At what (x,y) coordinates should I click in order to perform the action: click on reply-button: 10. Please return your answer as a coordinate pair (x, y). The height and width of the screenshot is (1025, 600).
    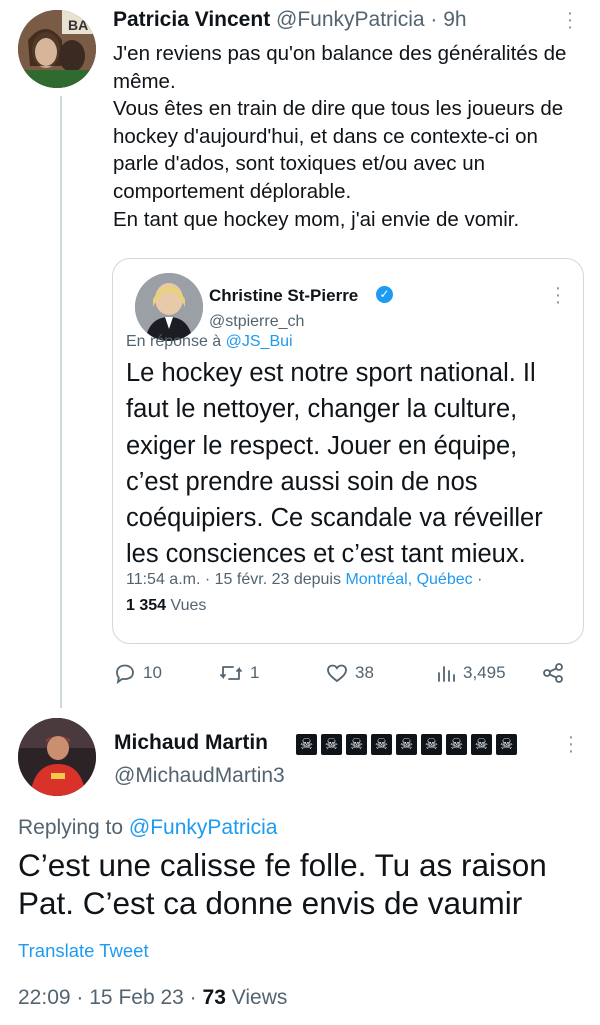
    Looking at the image, I should click on (137, 673).